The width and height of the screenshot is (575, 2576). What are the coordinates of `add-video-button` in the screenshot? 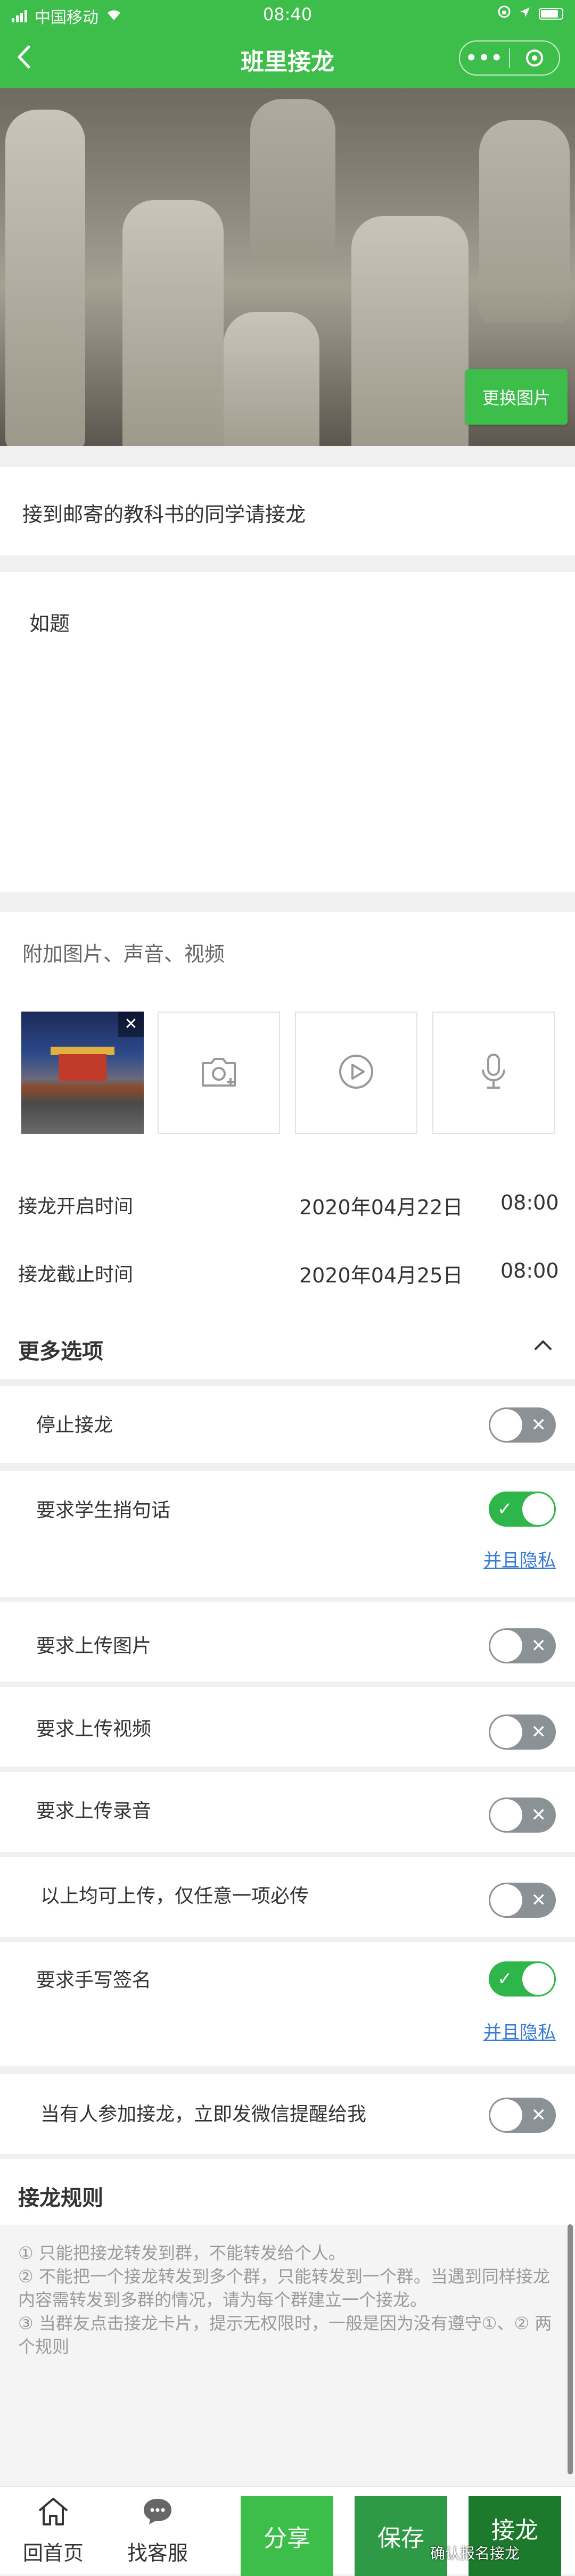 It's located at (356, 1073).